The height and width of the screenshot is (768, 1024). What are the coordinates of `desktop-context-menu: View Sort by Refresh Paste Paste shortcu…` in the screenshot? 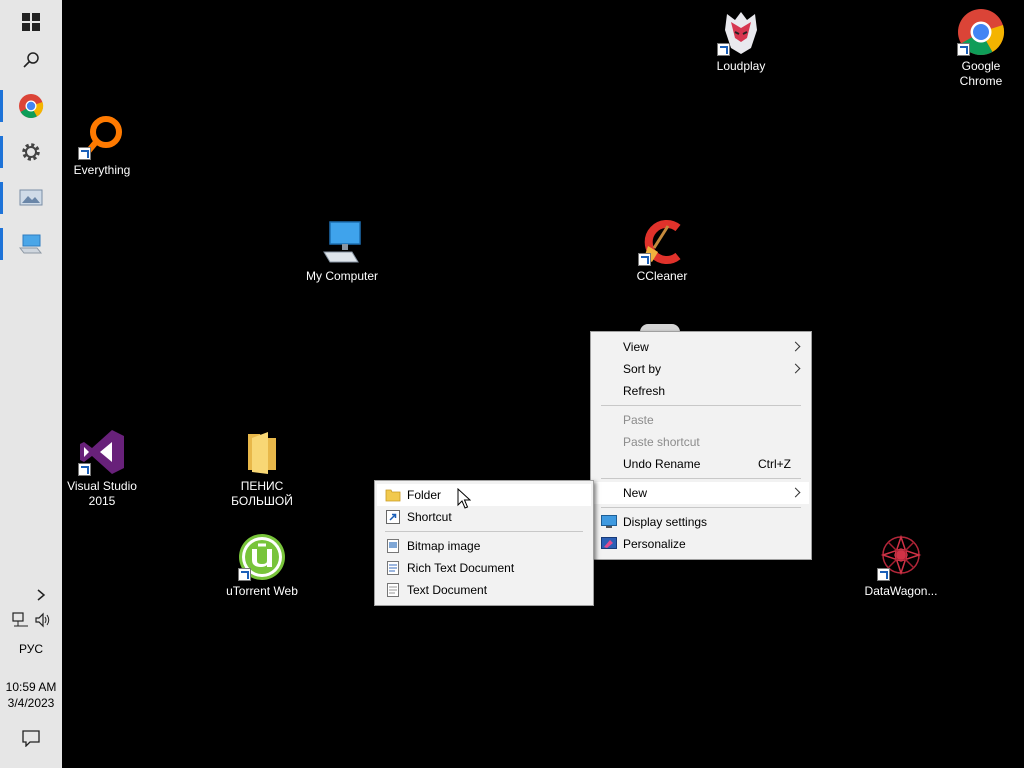 It's located at (701, 445).